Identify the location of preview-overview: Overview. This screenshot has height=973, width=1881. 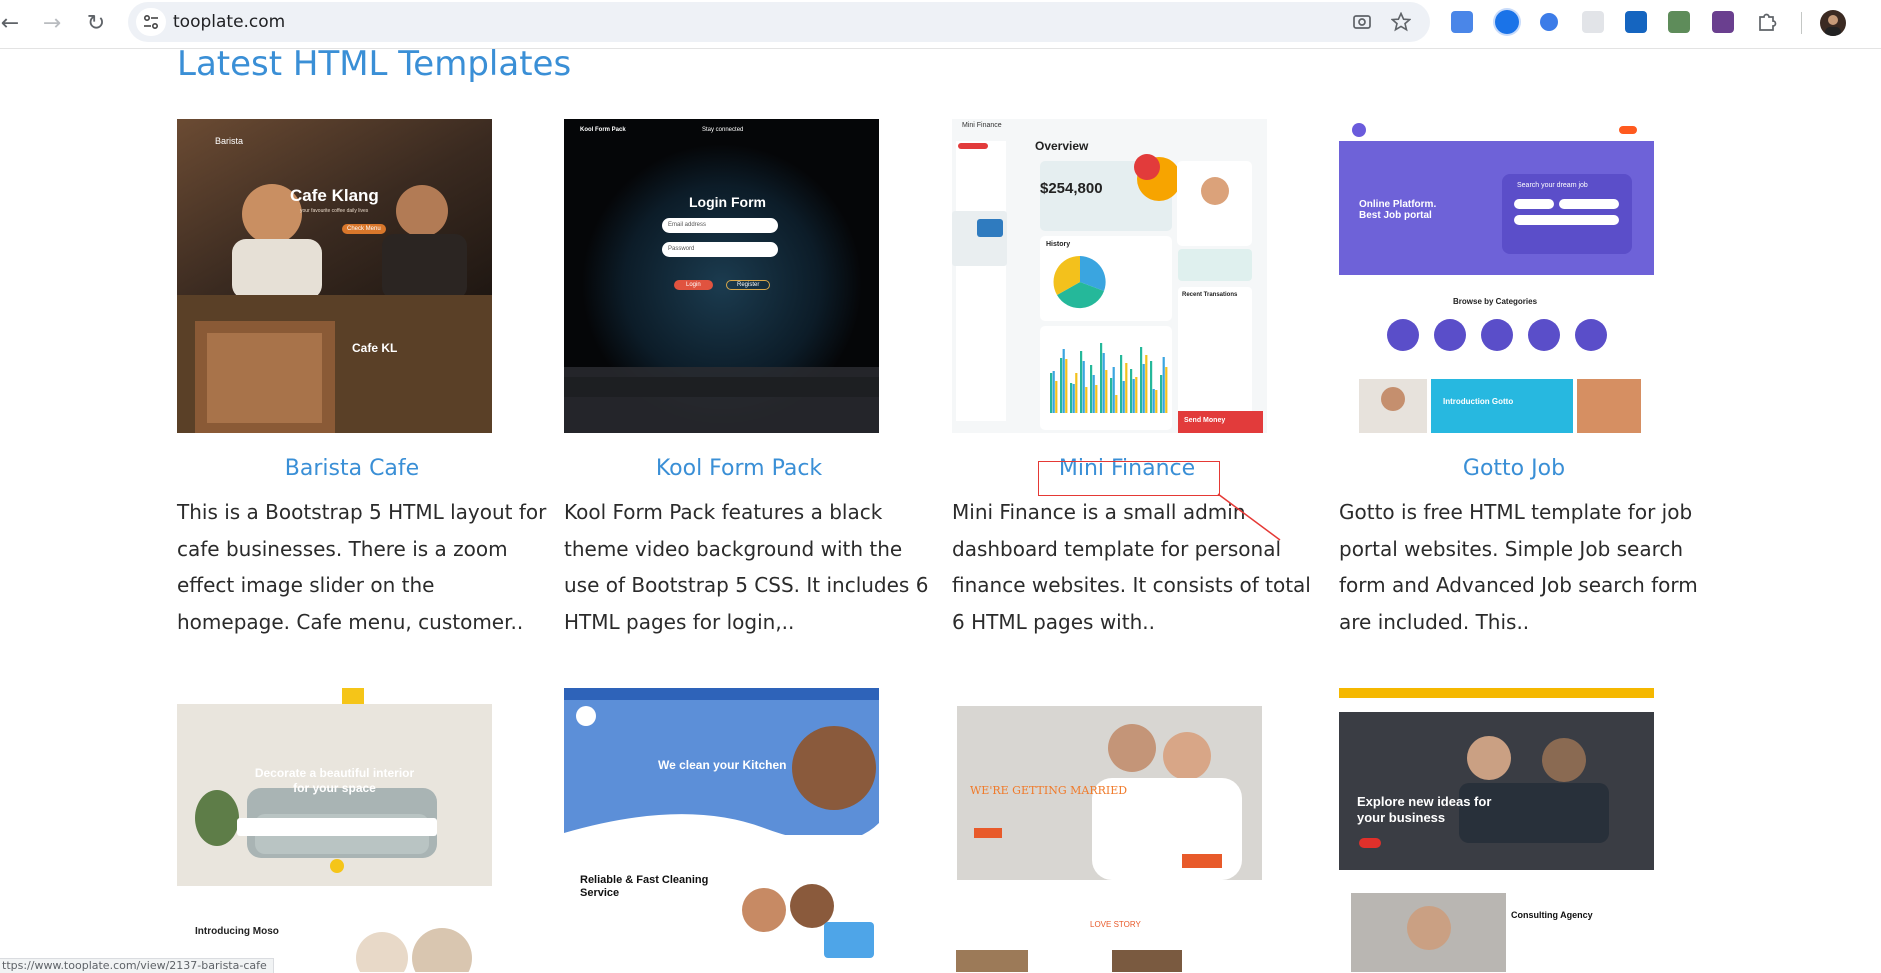
(1062, 146).